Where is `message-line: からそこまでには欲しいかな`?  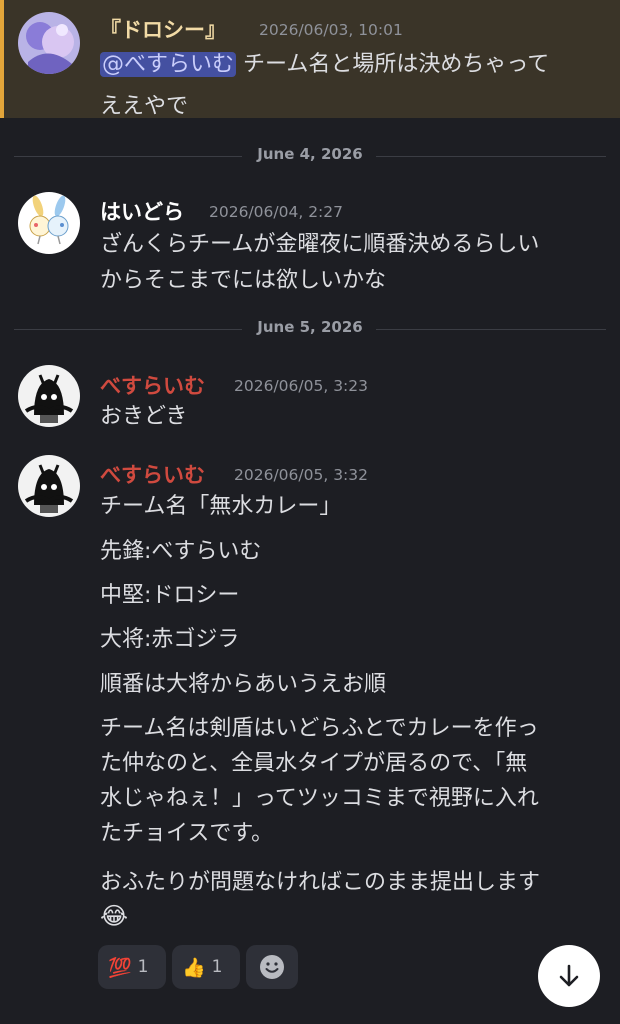
message-line: からそこまでには欲しいかな is located at coordinates (243, 280).